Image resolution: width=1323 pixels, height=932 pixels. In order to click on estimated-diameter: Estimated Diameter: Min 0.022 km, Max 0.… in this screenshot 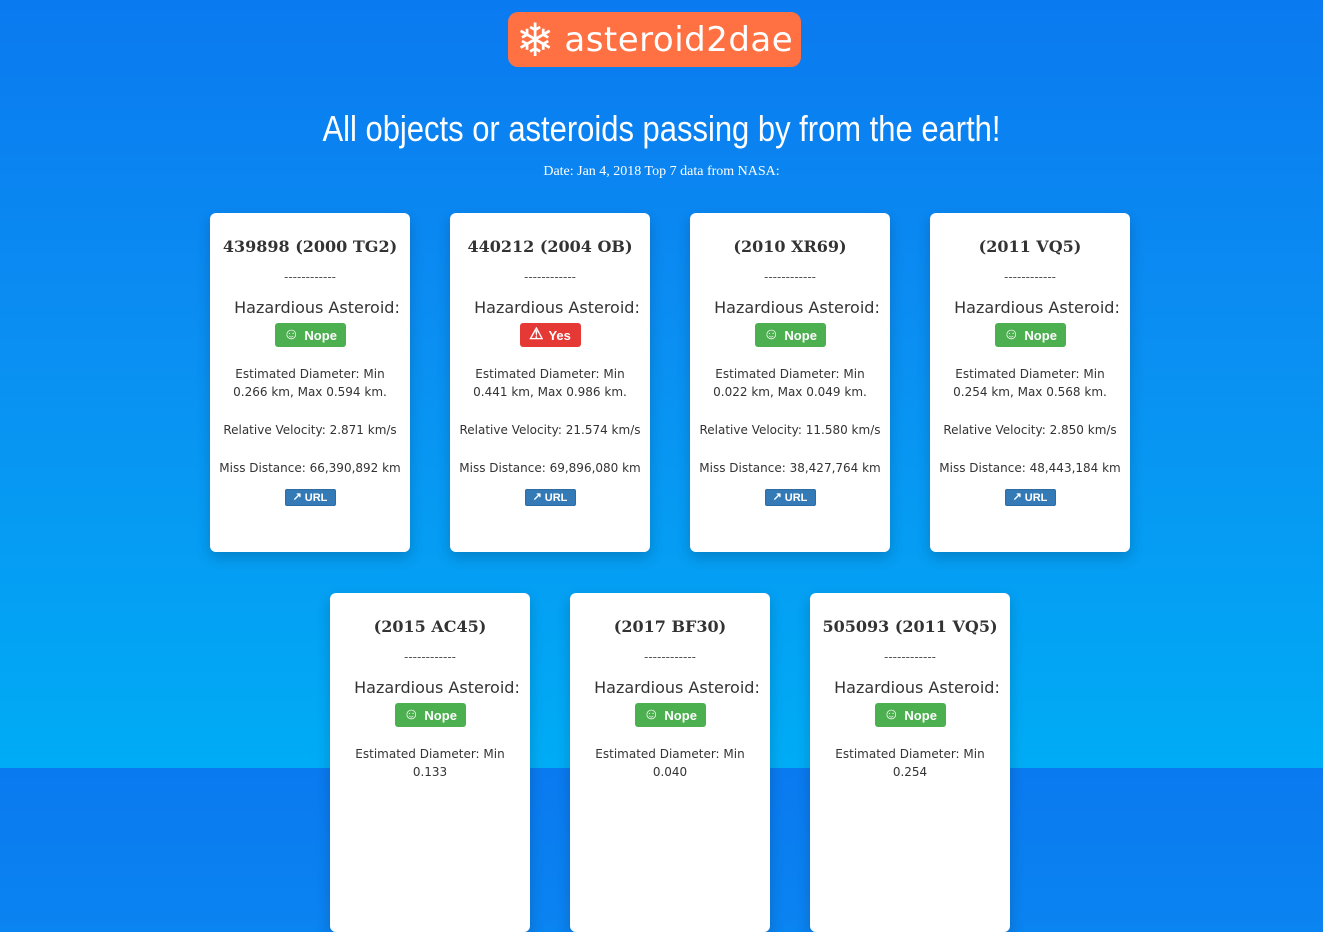, I will do `click(790, 383)`.